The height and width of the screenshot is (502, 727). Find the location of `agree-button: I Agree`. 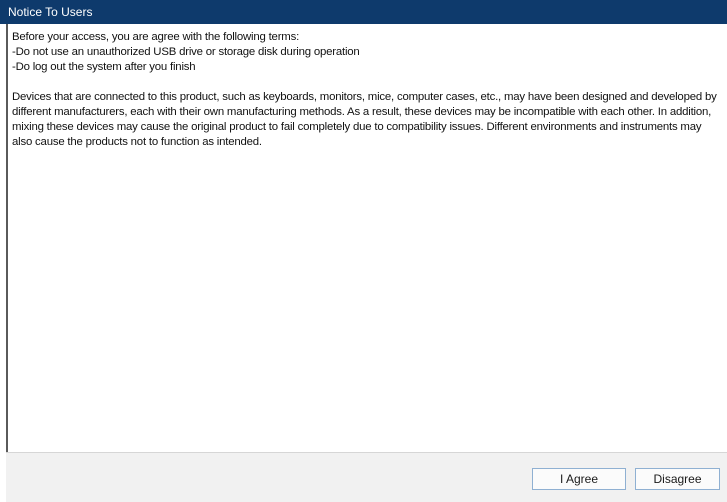

agree-button: I Agree is located at coordinates (579, 479).